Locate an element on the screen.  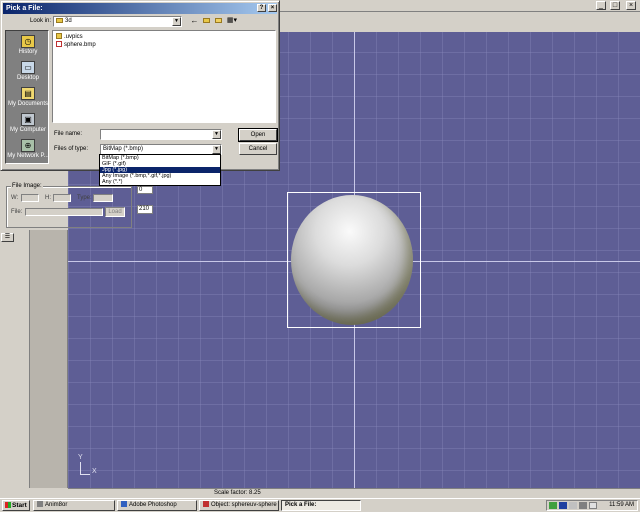
file-name-label: File name: is located at coordinates (68, 134).